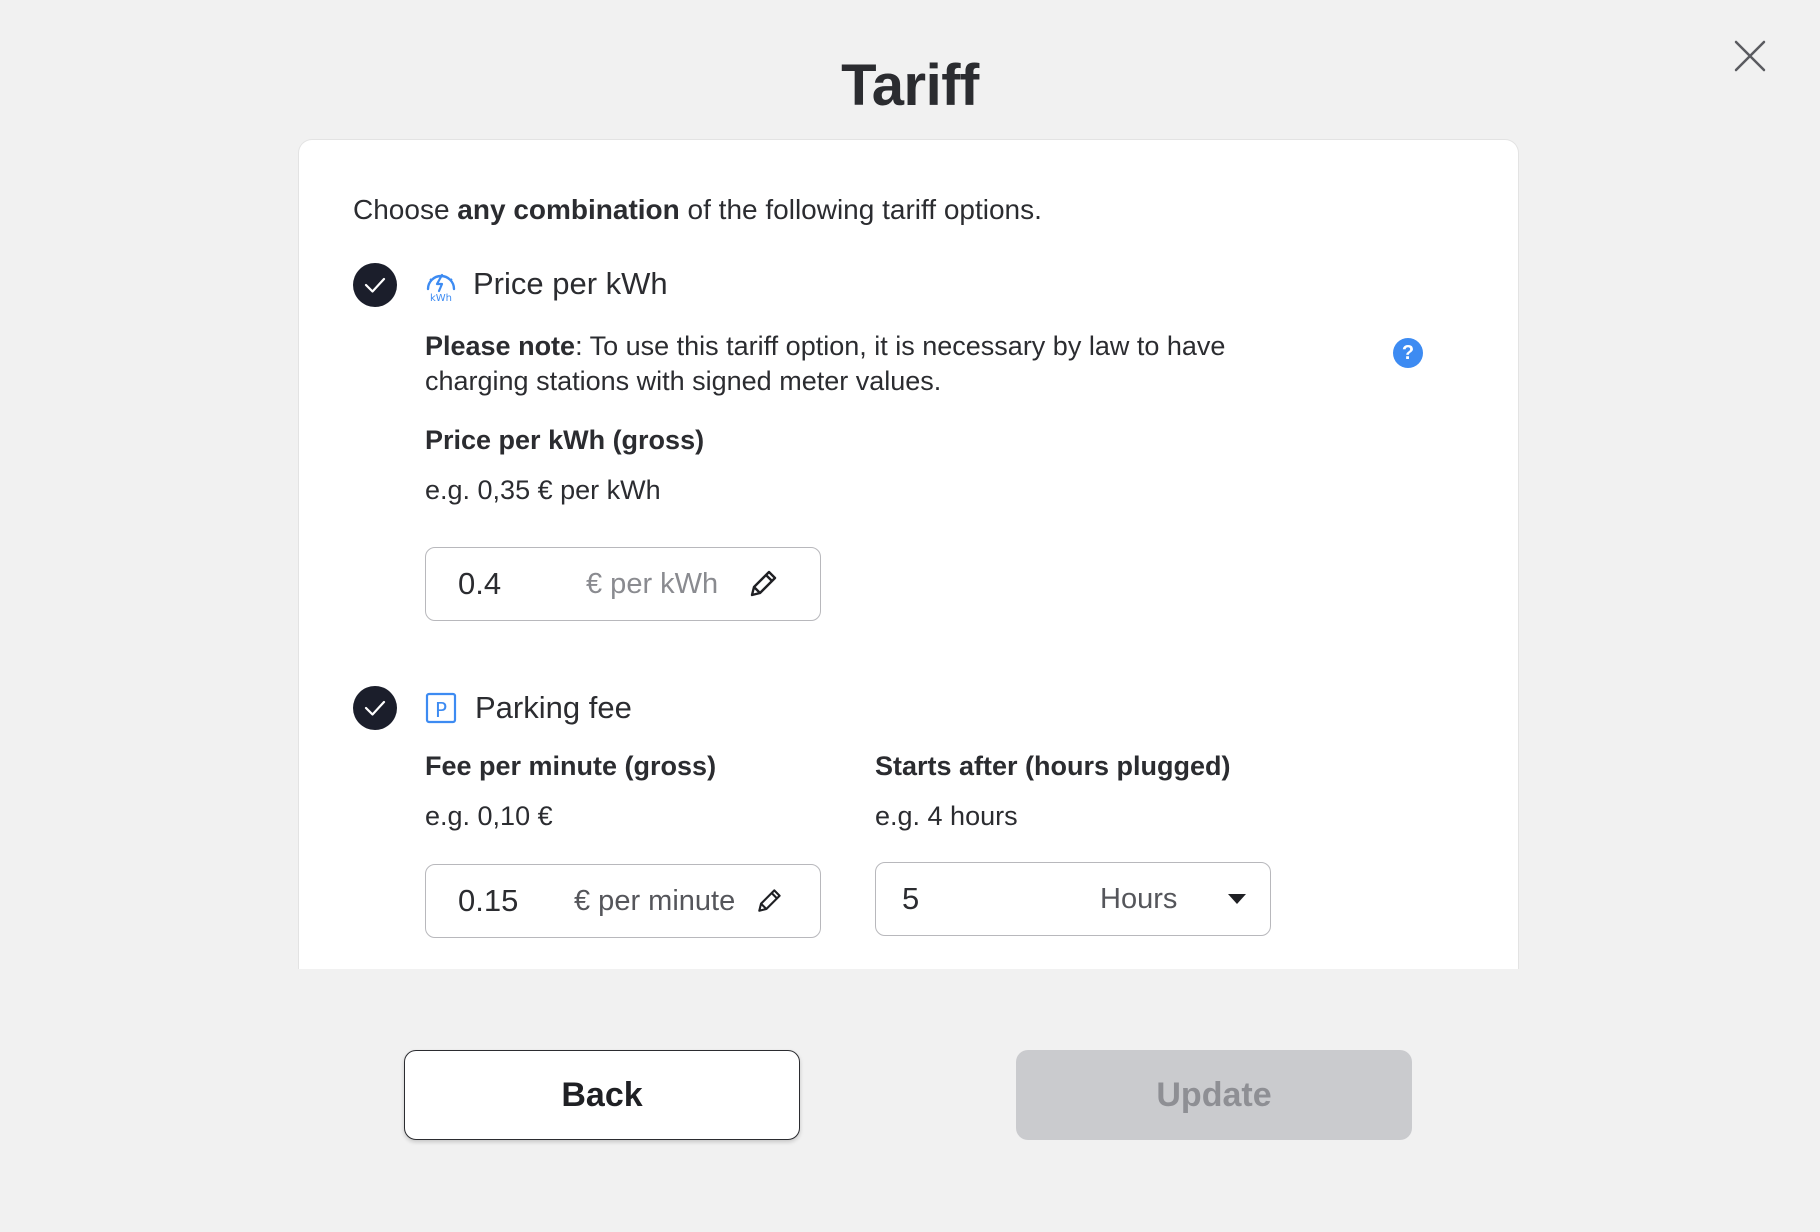 The height and width of the screenshot is (1232, 1820). What do you see at coordinates (441, 298) in the screenshot?
I see `kwh-icon-text: kWh` at bounding box center [441, 298].